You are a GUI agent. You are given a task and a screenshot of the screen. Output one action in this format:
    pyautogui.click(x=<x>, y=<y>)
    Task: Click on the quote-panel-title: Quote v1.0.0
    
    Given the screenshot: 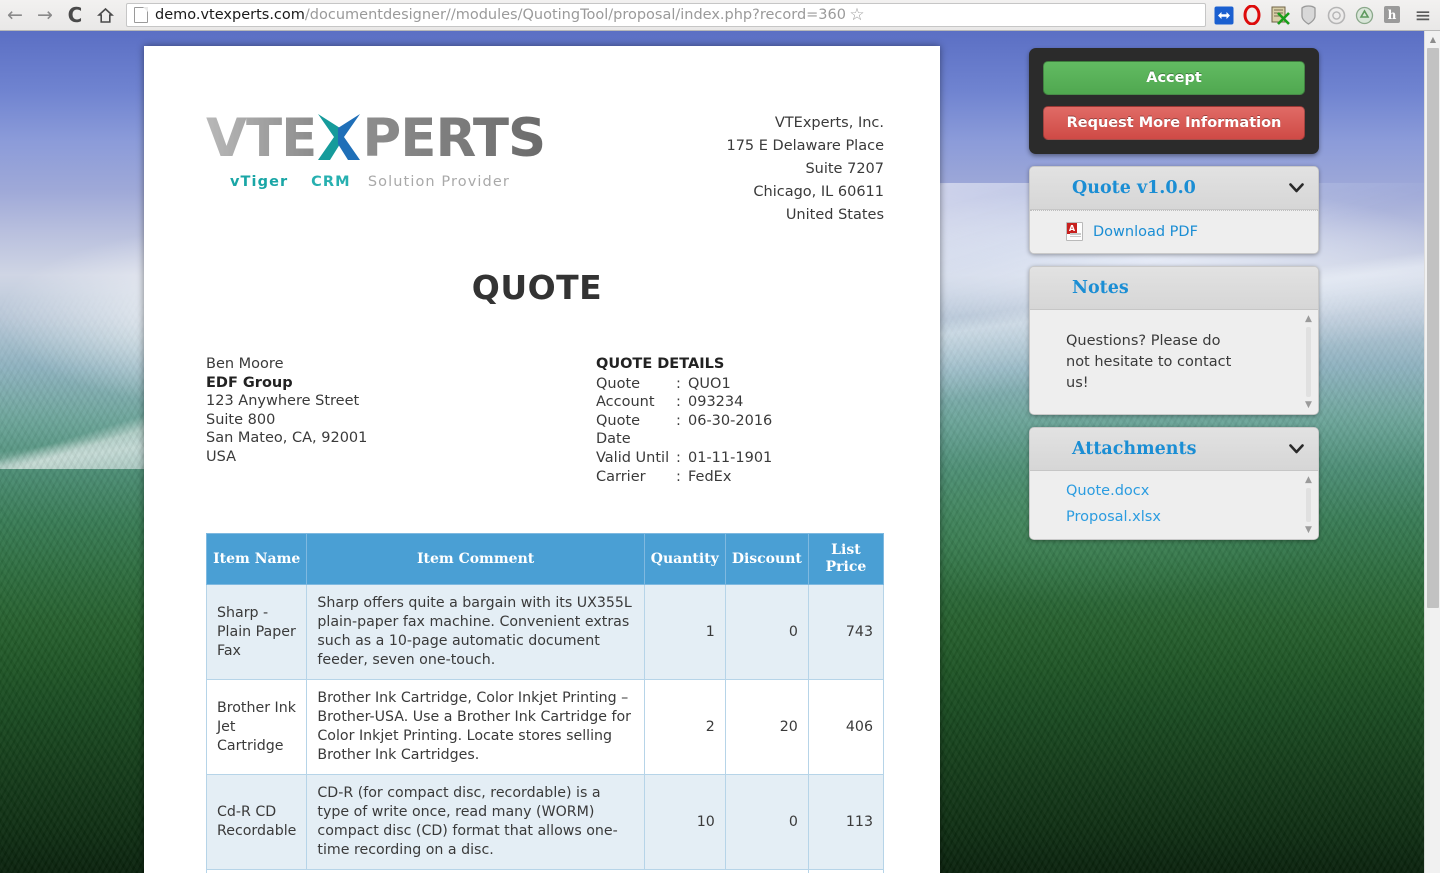 What is the action you would take?
    pyautogui.click(x=1134, y=188)
    